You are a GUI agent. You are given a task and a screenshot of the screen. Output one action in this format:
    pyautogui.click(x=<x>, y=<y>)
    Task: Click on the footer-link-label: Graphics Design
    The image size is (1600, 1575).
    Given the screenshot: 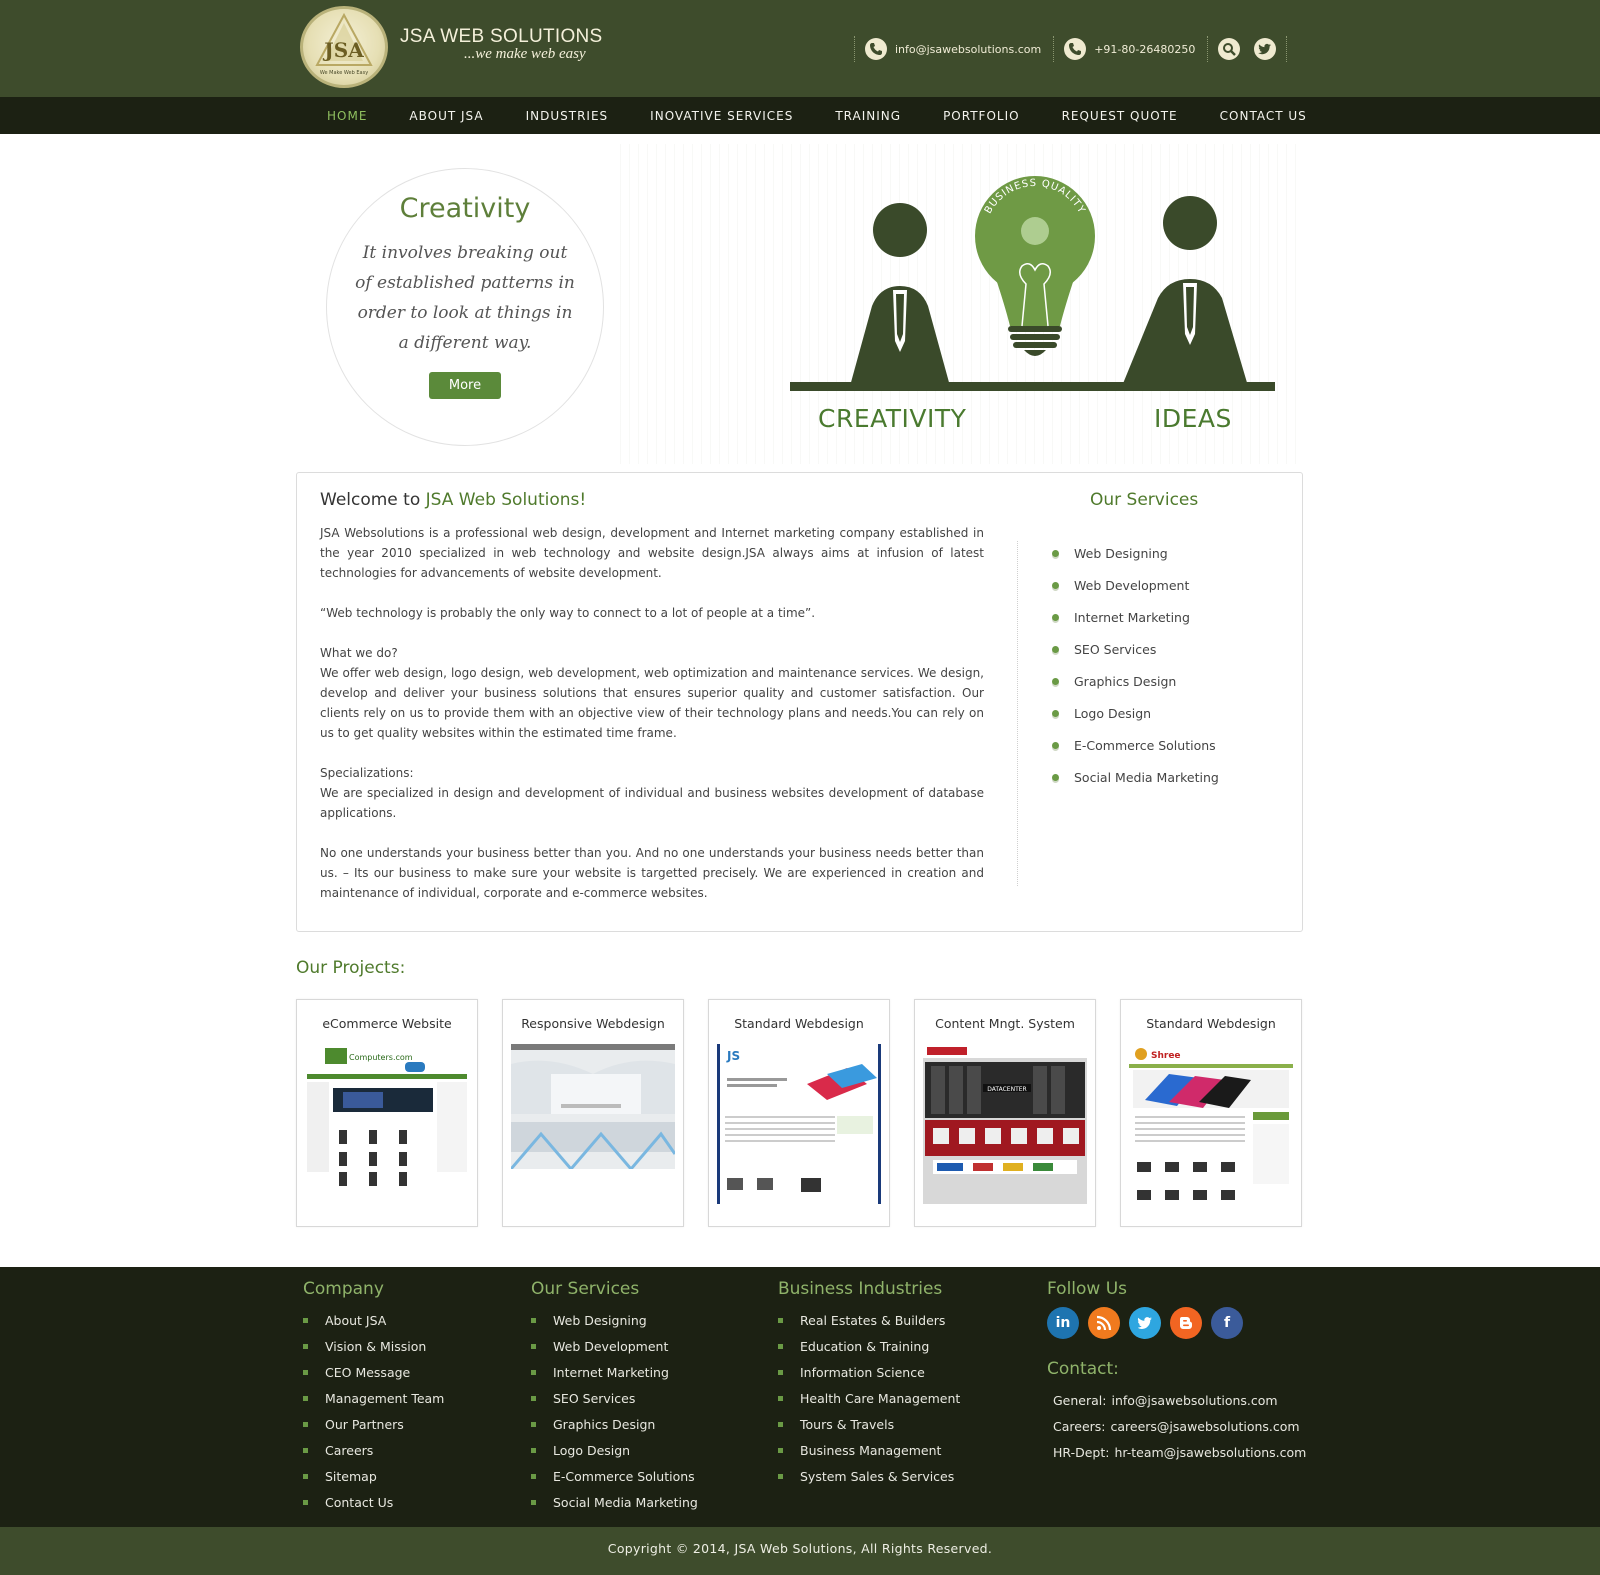 What is the action you would take?
    pyautogui.click(x=604, y=1424)
    